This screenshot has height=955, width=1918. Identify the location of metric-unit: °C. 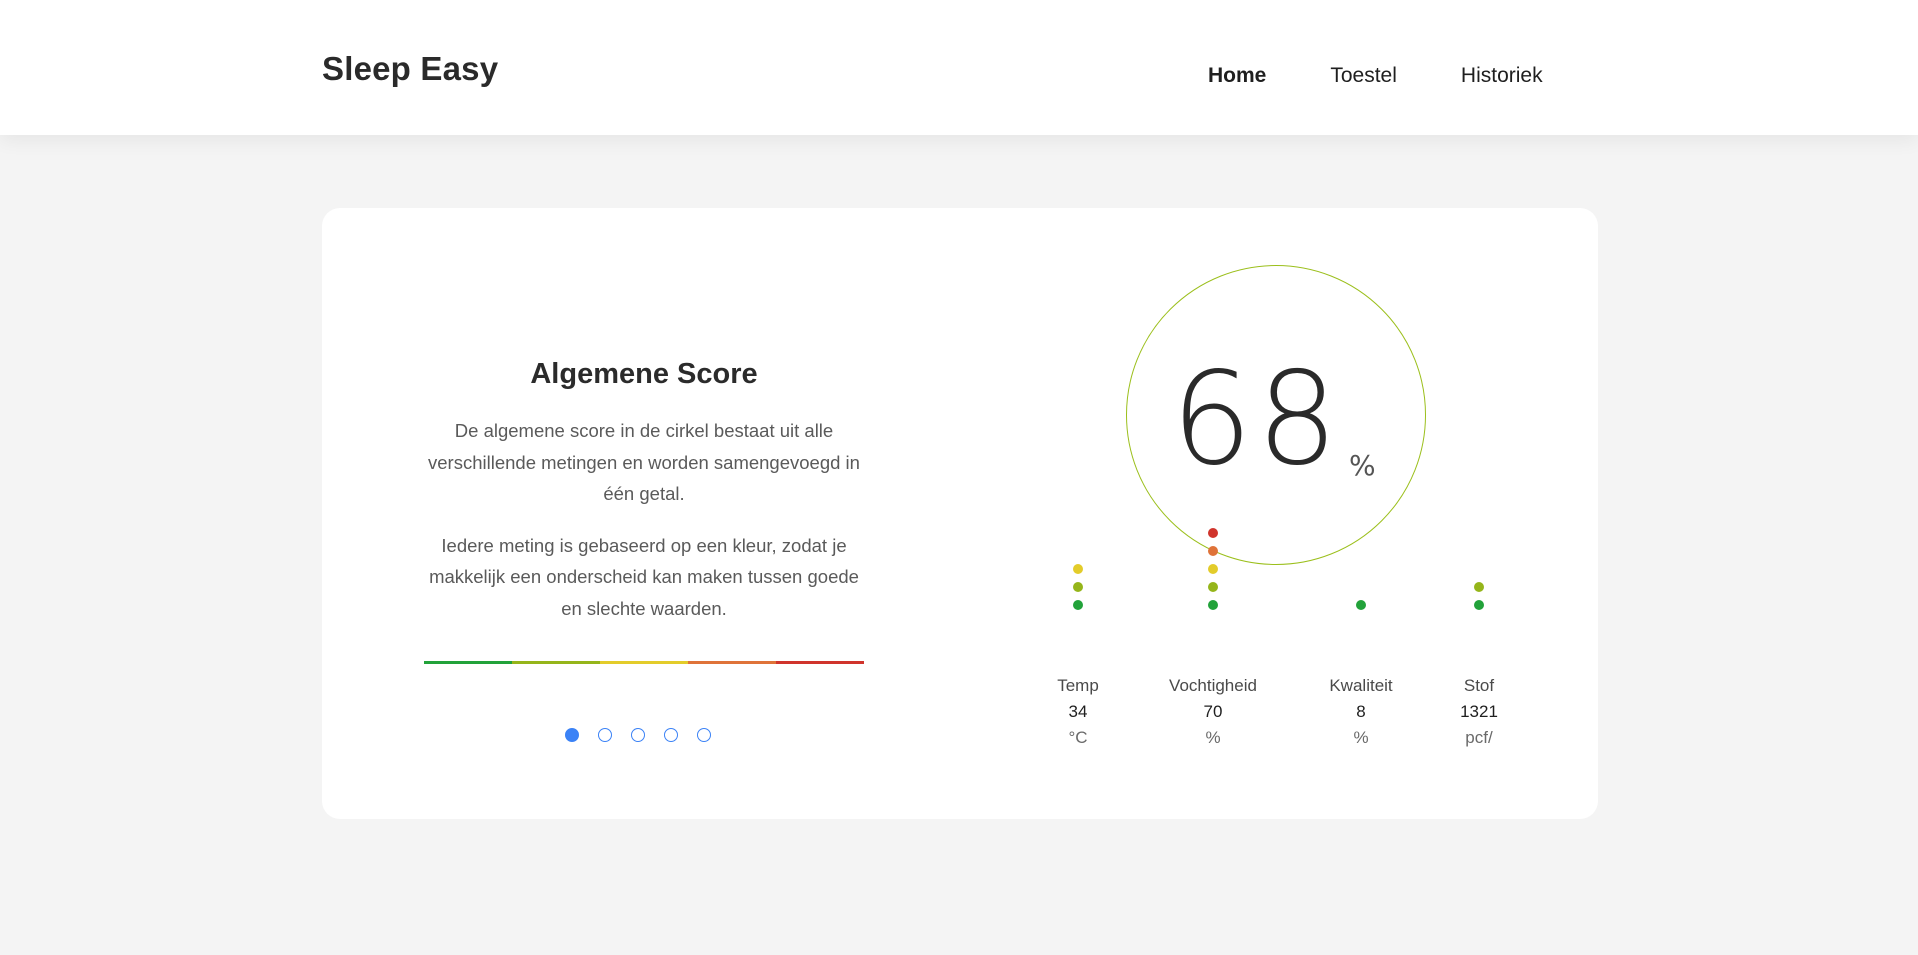
(1078, 737).